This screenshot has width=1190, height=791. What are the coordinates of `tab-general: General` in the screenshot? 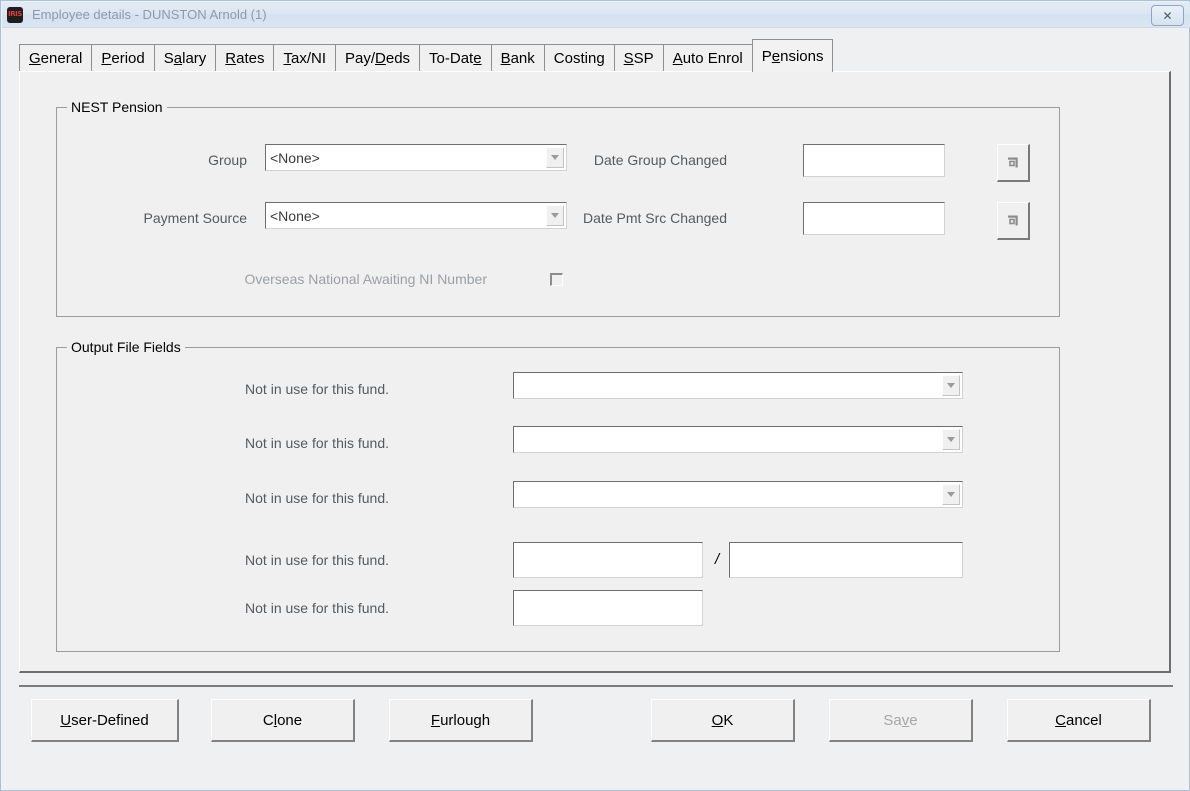 It's located at (56, 58).